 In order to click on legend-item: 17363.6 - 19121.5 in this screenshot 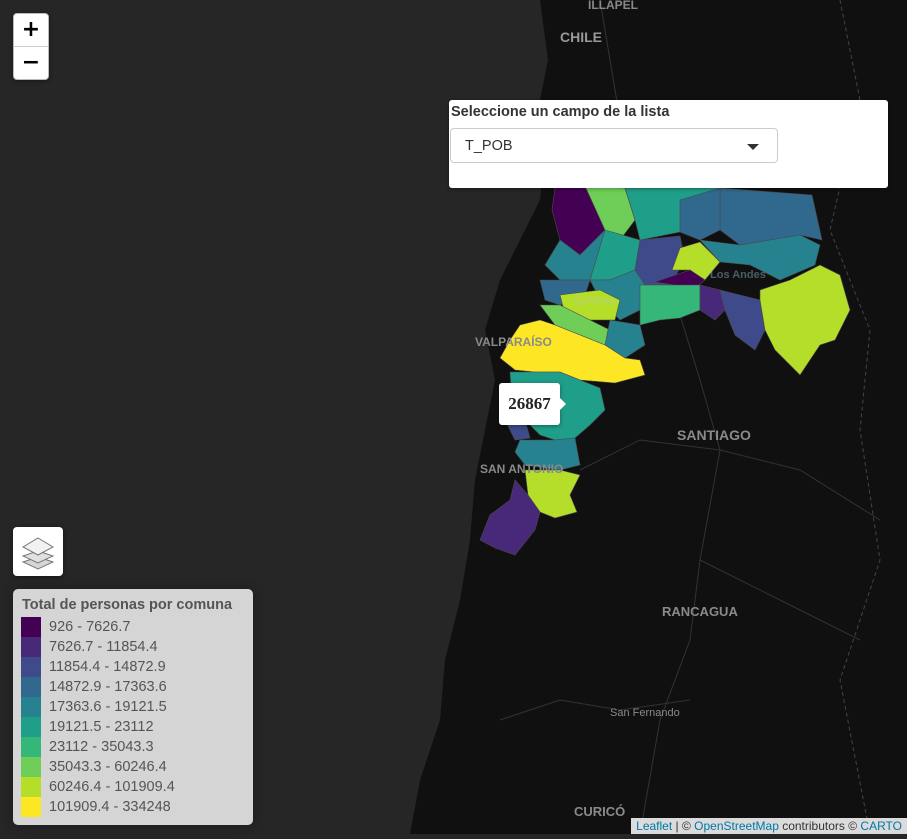, I will do `click(98, 707)`.